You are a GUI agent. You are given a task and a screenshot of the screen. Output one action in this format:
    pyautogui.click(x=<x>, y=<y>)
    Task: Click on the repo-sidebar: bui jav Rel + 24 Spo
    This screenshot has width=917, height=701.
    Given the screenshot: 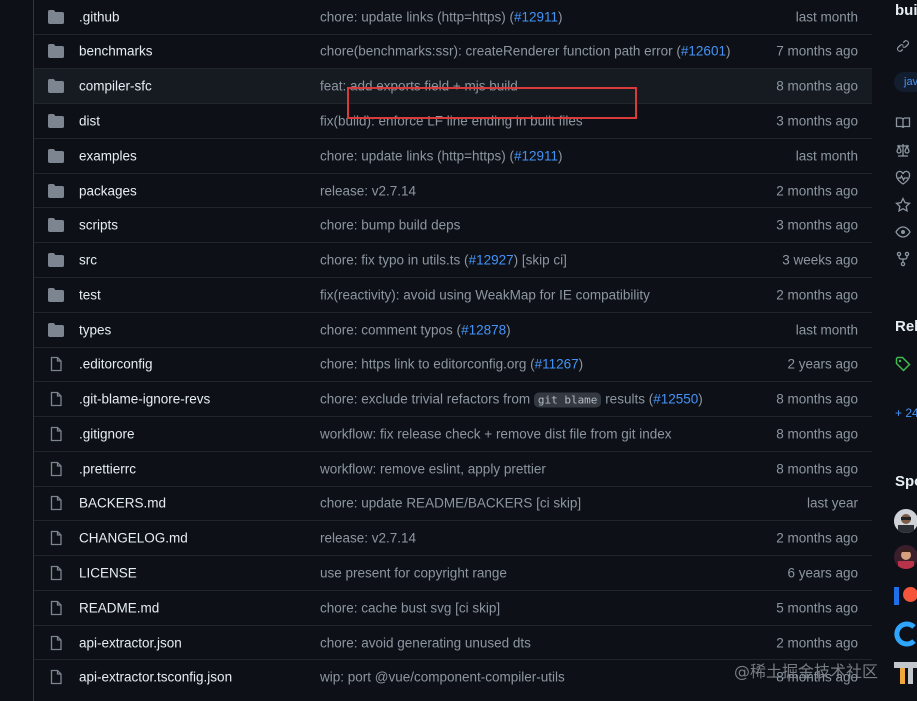 What is the action you would take?
    pyautogui.click(x=894, y=350)
    